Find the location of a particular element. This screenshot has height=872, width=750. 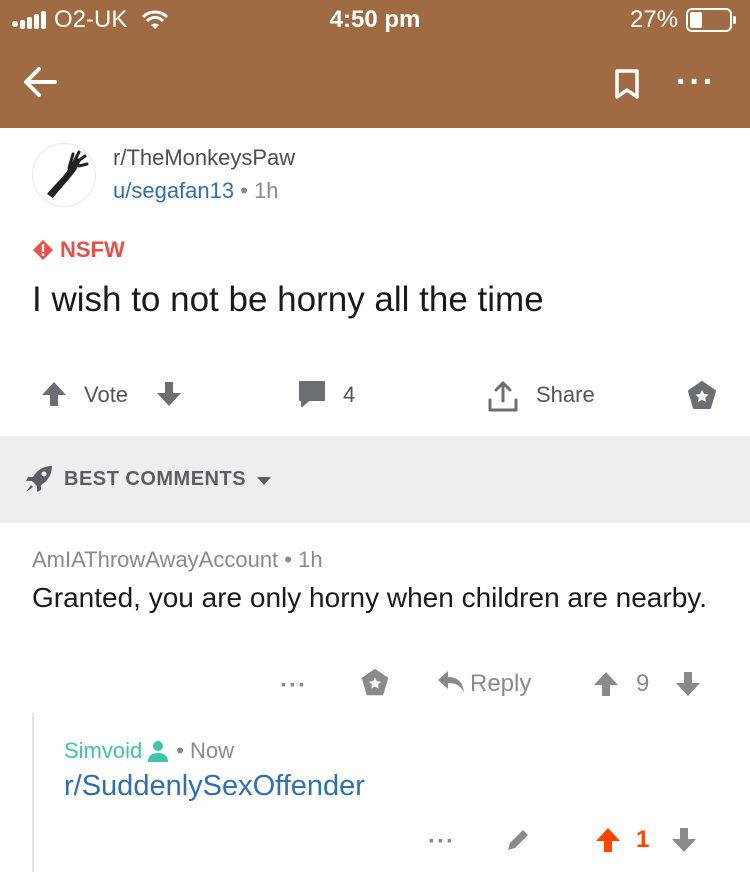

more-icon: ··· is located at coordinates (696, 82).